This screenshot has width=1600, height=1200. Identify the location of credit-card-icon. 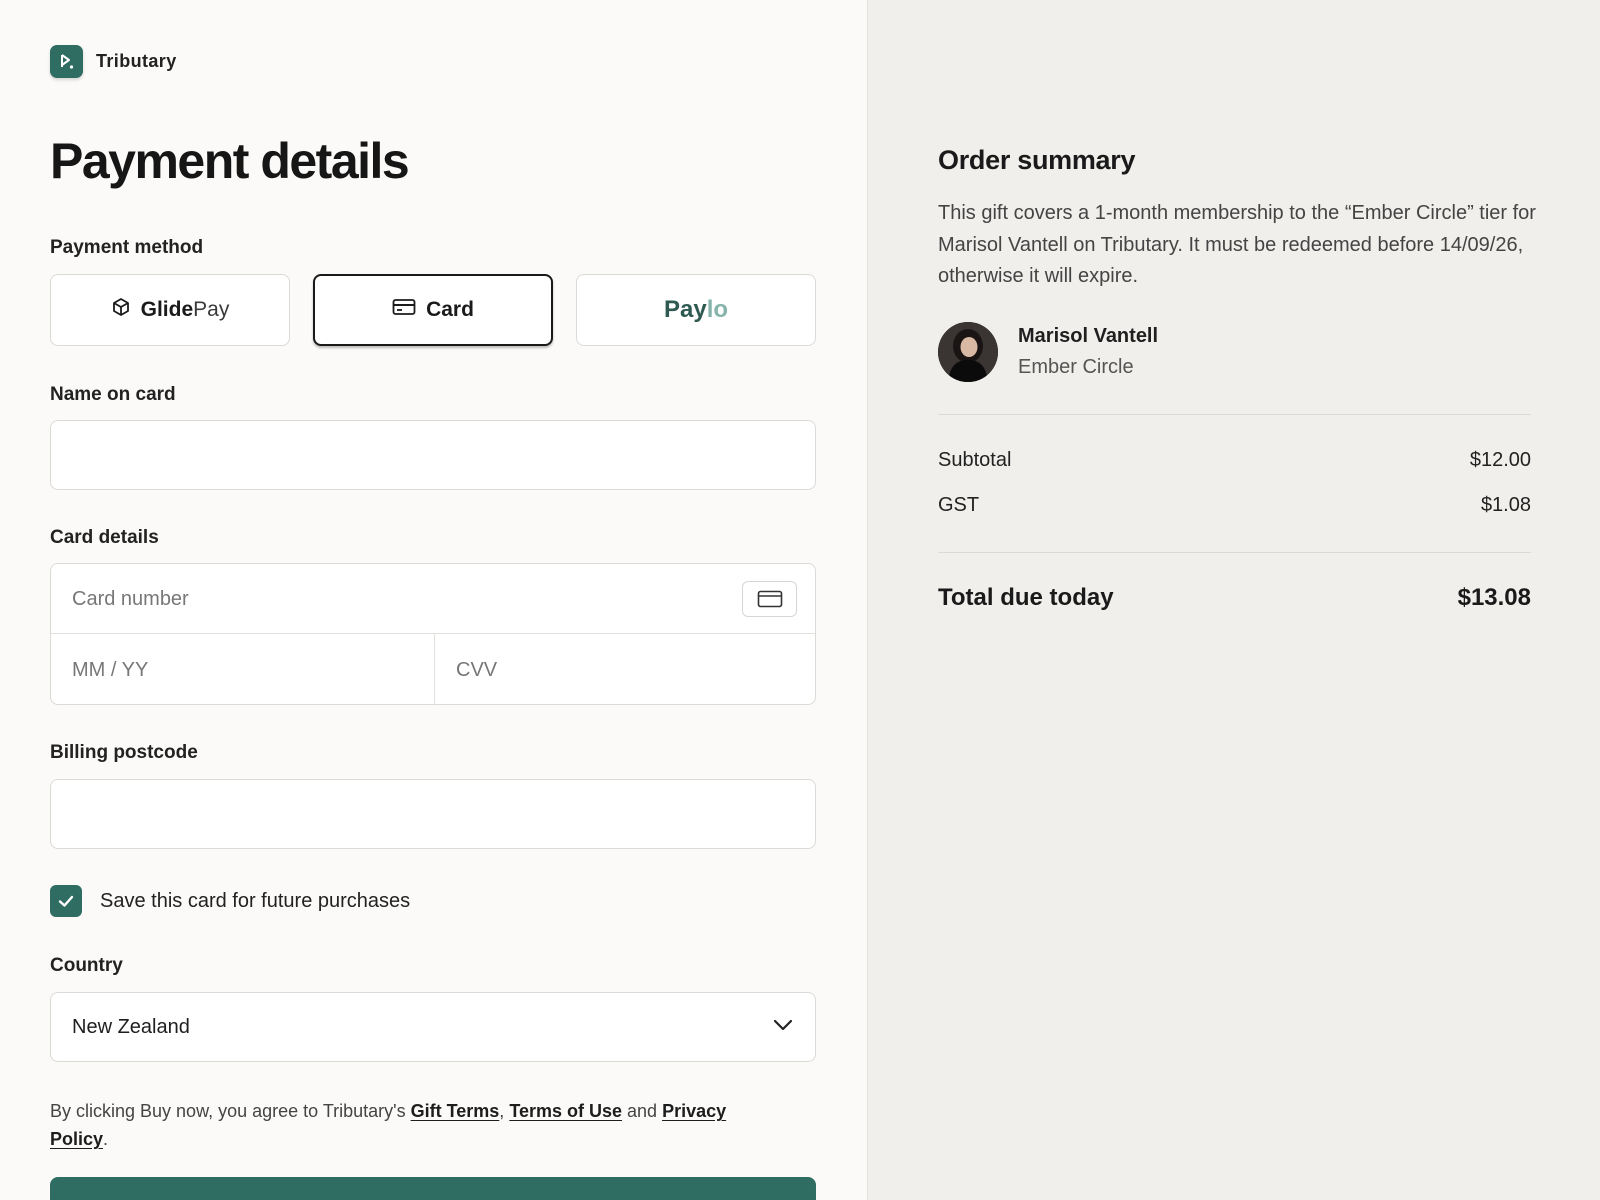
(404, 310).